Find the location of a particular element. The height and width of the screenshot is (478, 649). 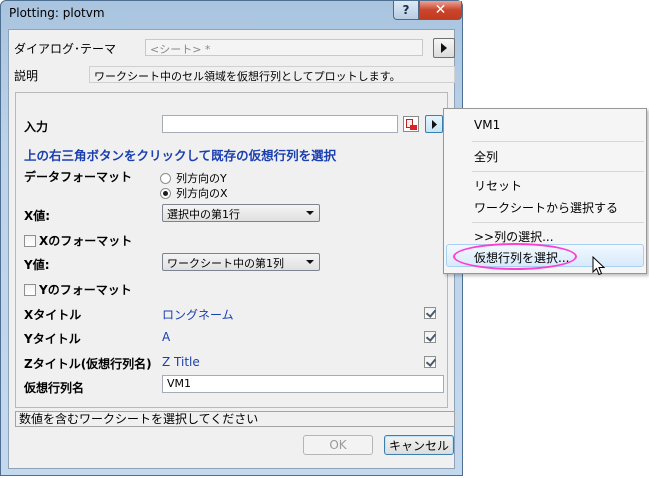

cancel-button: キャンセル is located at coordinates (419, 445).